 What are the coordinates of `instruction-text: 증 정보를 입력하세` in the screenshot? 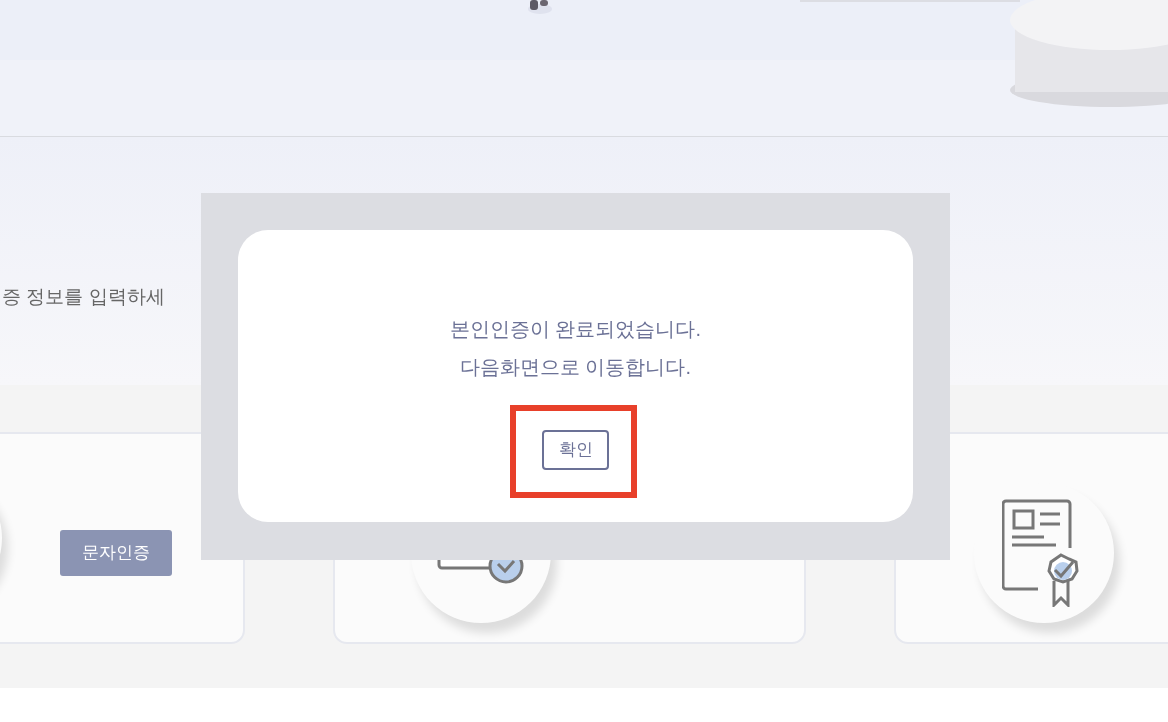 It's located at (84, 297).